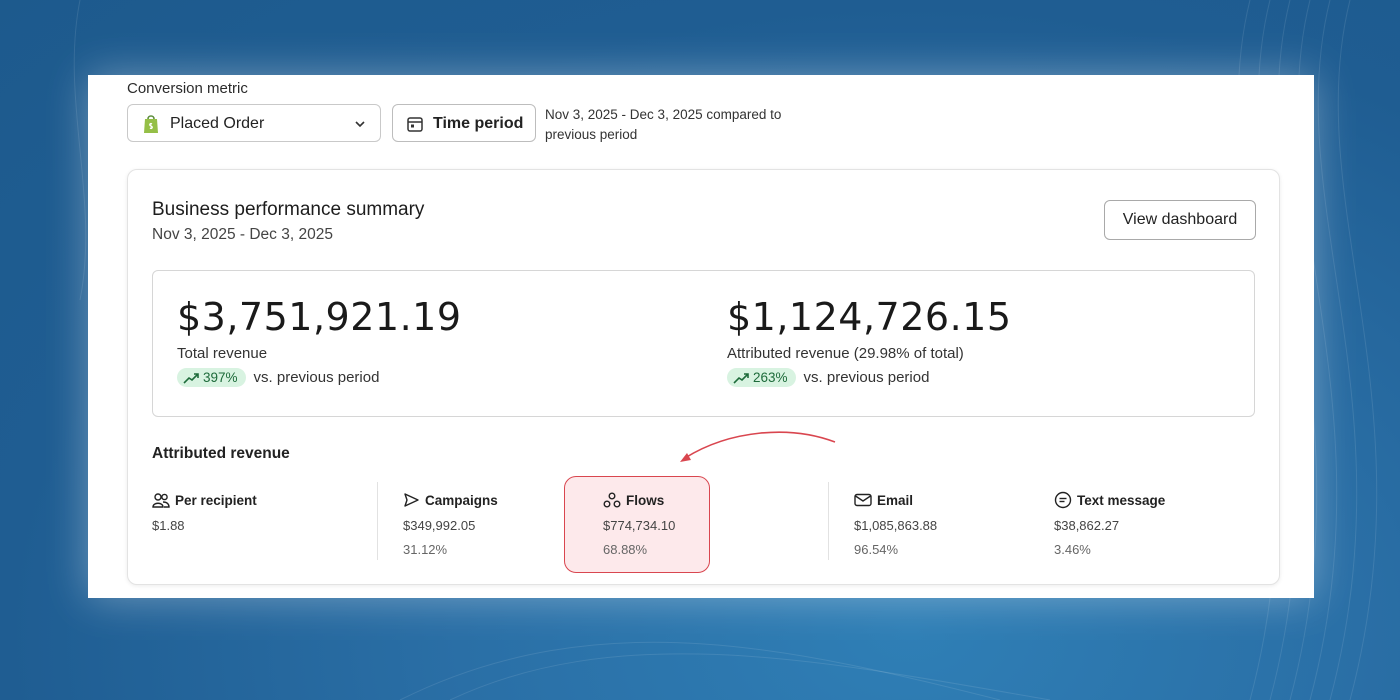 This screenshot has height=700, width=1400. Describe the element at coordinates (425, 549) in the screenshot. I see `metric-percent: 31.12%` at that location.